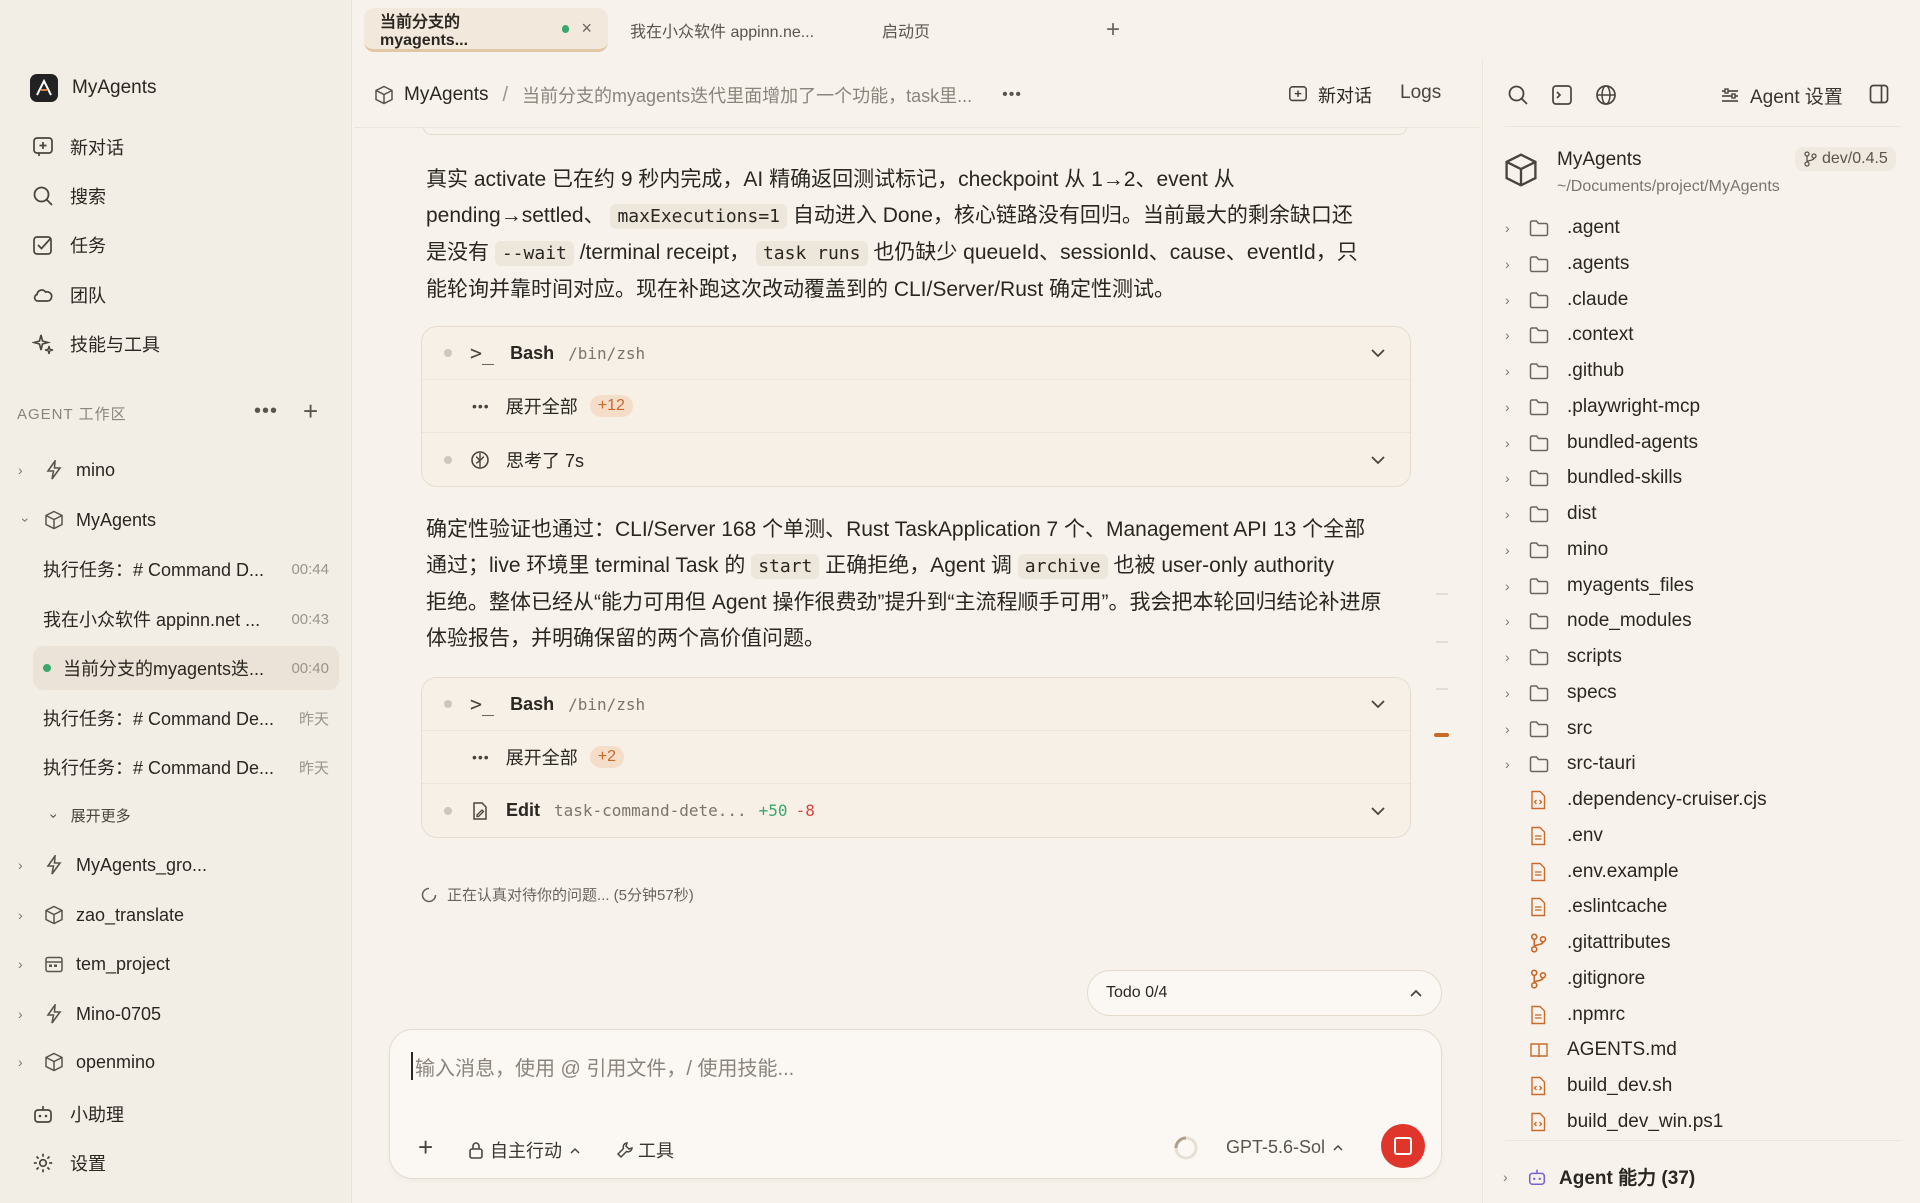  What do you see at coordinates (1113, 30) in the screenshot?
I see `new-tab-icon: +` at bounding box center [1113, 30].